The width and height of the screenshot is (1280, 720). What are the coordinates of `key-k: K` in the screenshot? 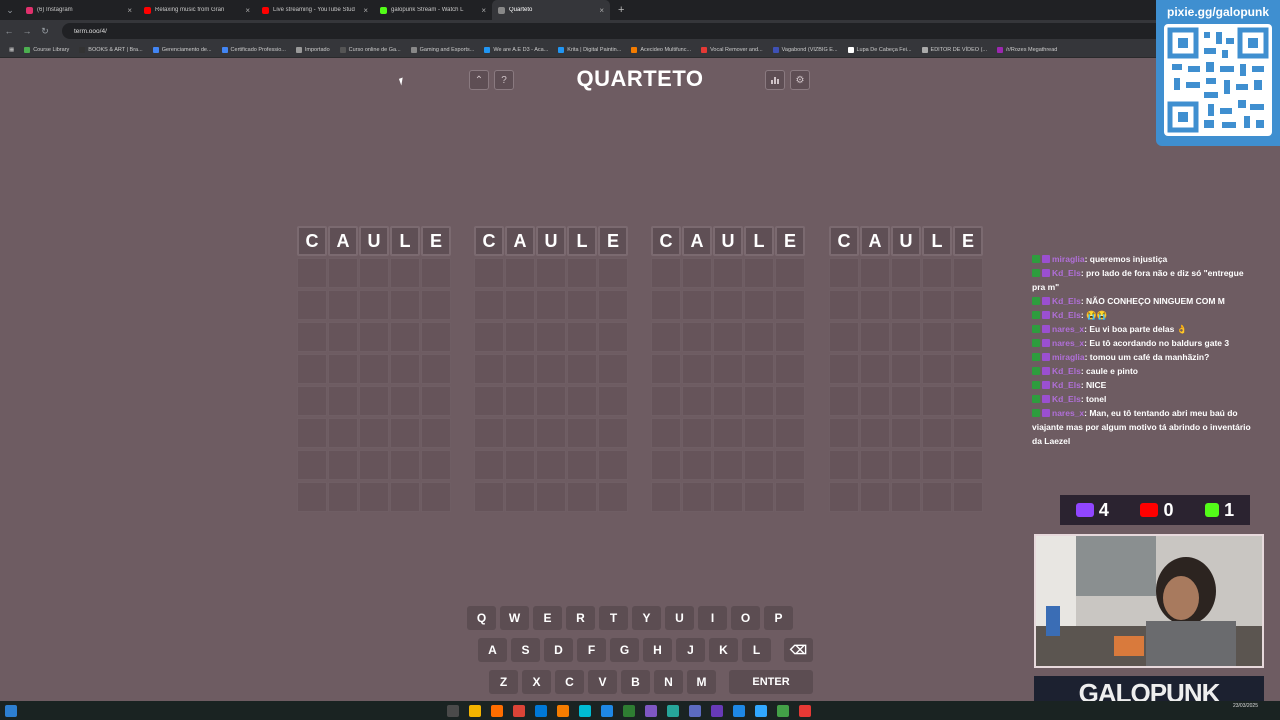 It's located at (723, 650).